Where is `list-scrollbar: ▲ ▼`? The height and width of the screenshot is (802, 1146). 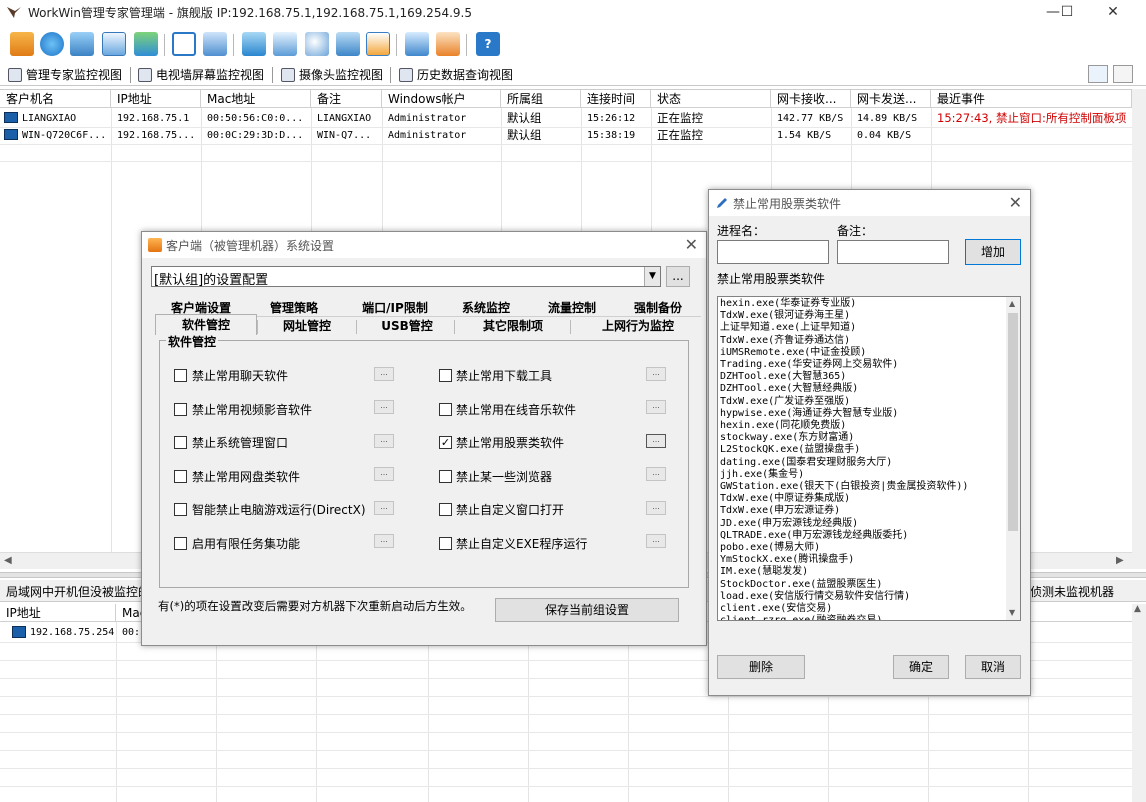
list-scrollbar: ▲ ▼ is located at coordinates (1013, 458).